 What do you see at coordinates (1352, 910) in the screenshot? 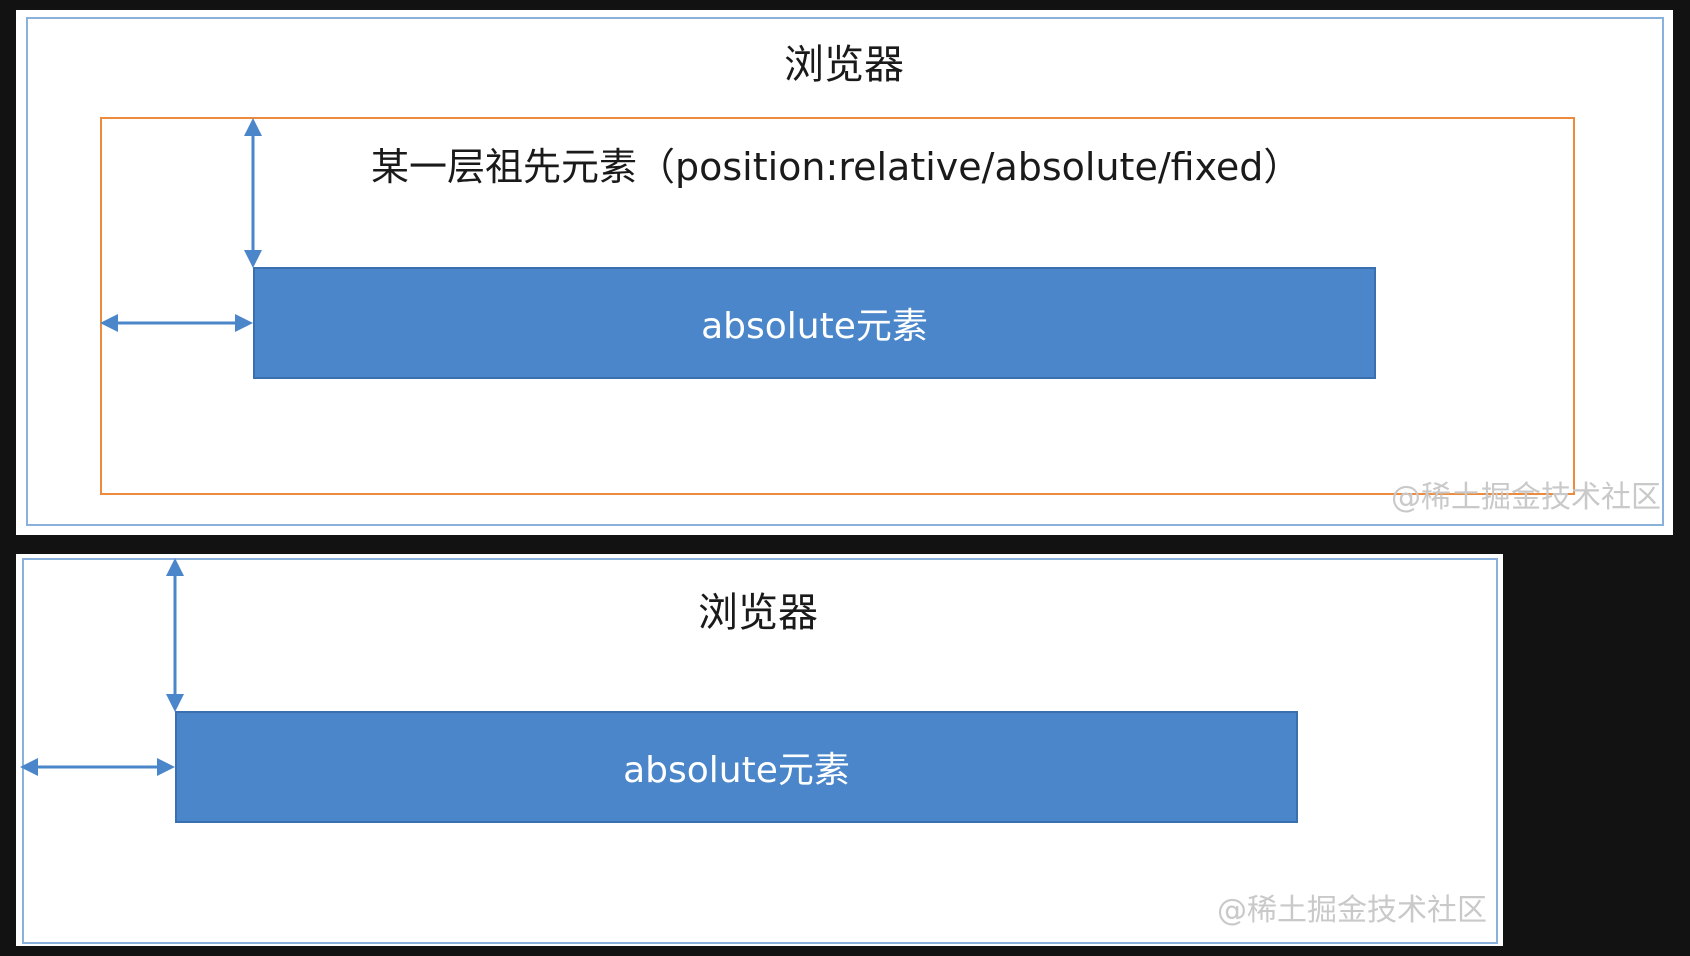
I see `bottom-watermark: @稀土掘金技术社区` at bounding box center [1352, 910].